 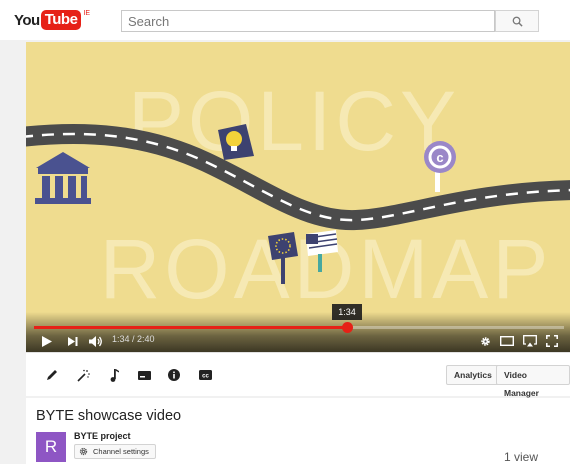 I want to click on search-button, so click(x=517, y=21).